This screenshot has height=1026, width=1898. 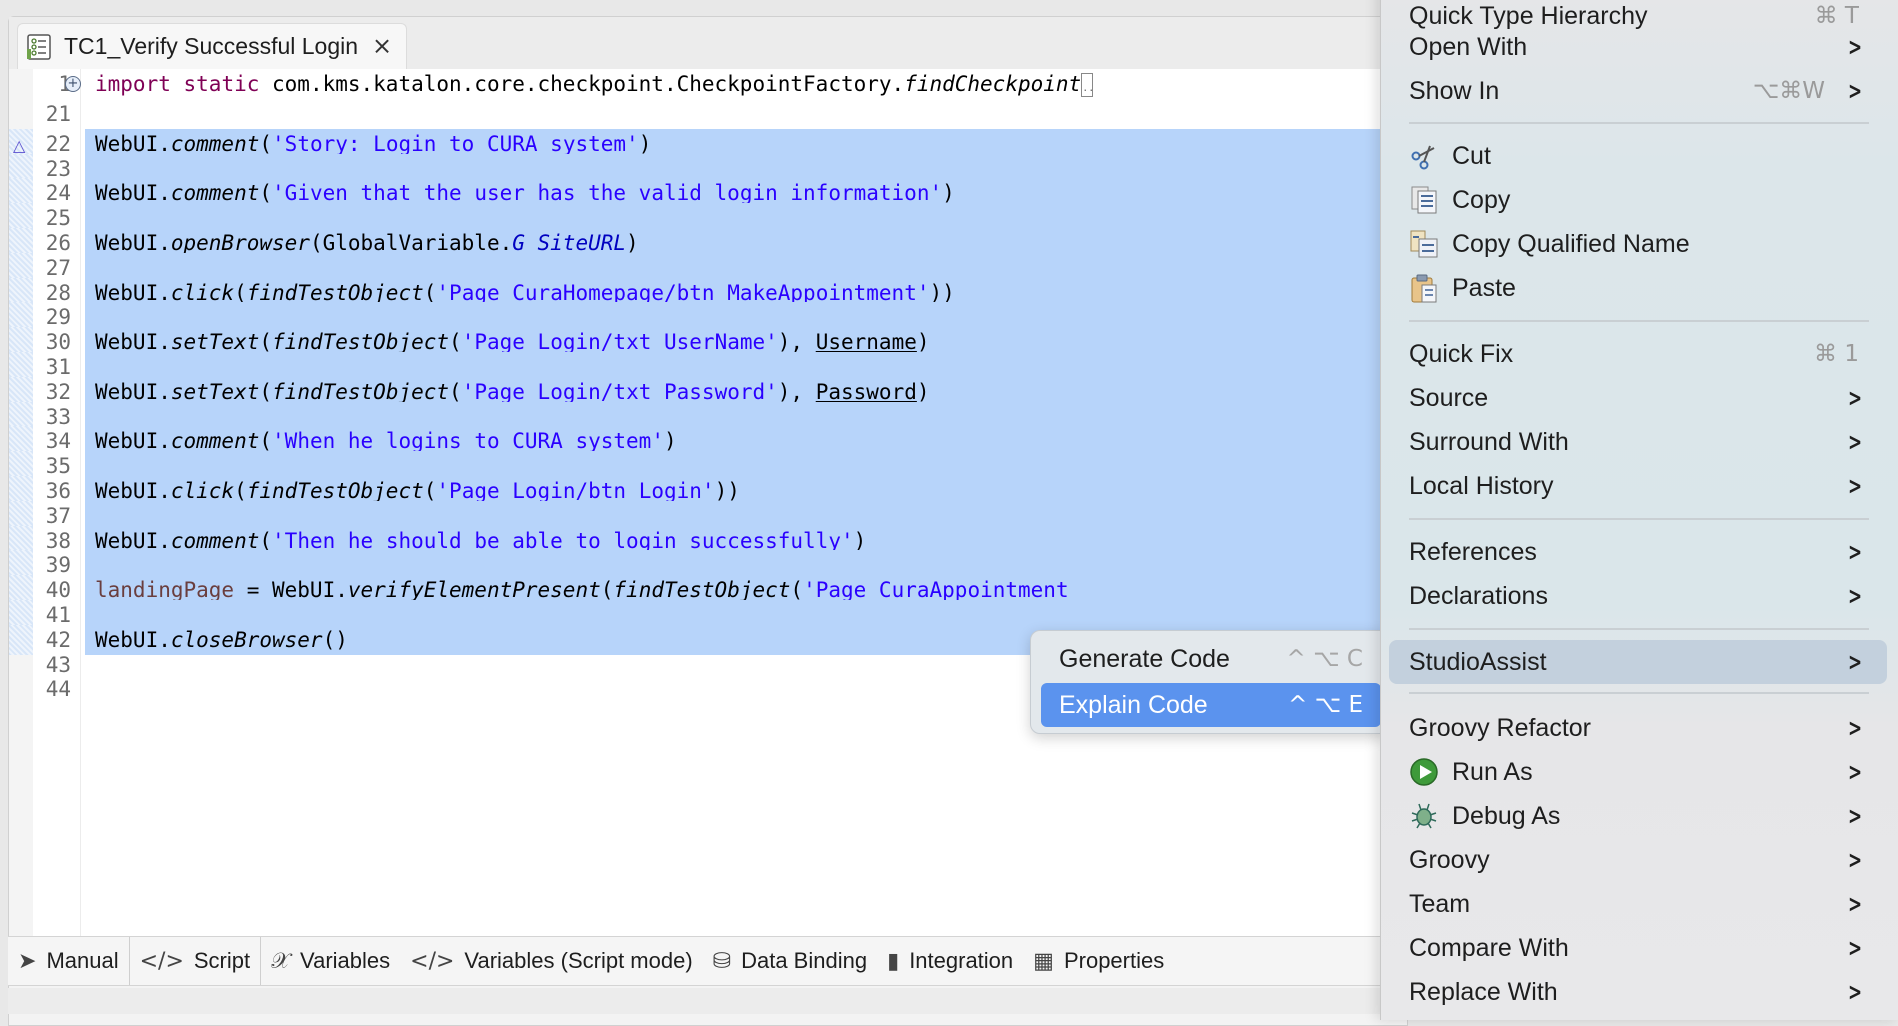 I want to click on menu-item-label: References, so click(x=1473, y=551).